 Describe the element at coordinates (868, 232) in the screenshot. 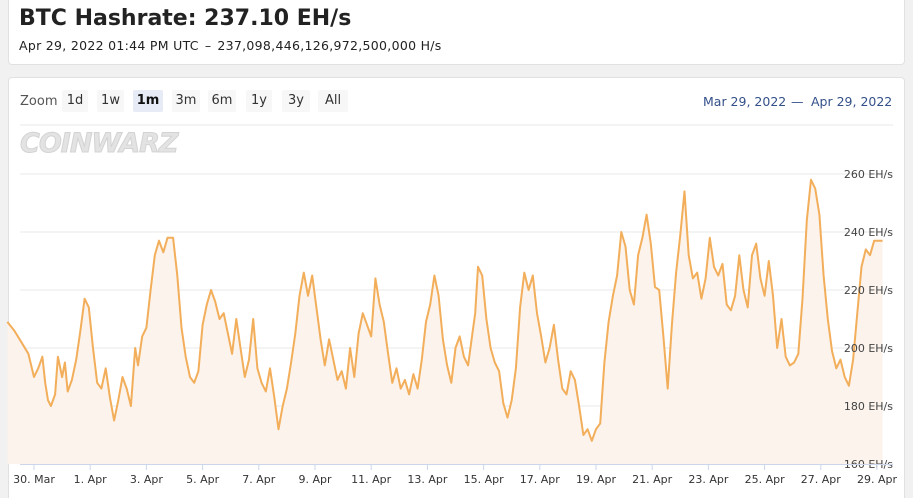

I see `y-tick-label: 240 EH/s` at that location.